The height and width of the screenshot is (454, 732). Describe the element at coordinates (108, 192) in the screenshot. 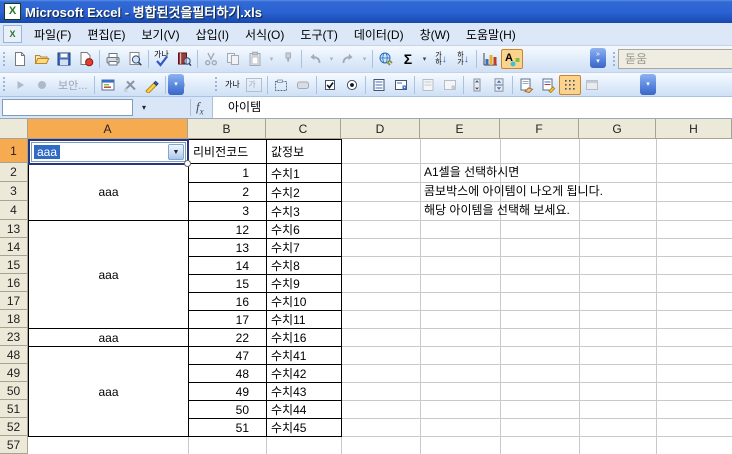

I see `merged-cell-a2-a4: aaa` at that location.